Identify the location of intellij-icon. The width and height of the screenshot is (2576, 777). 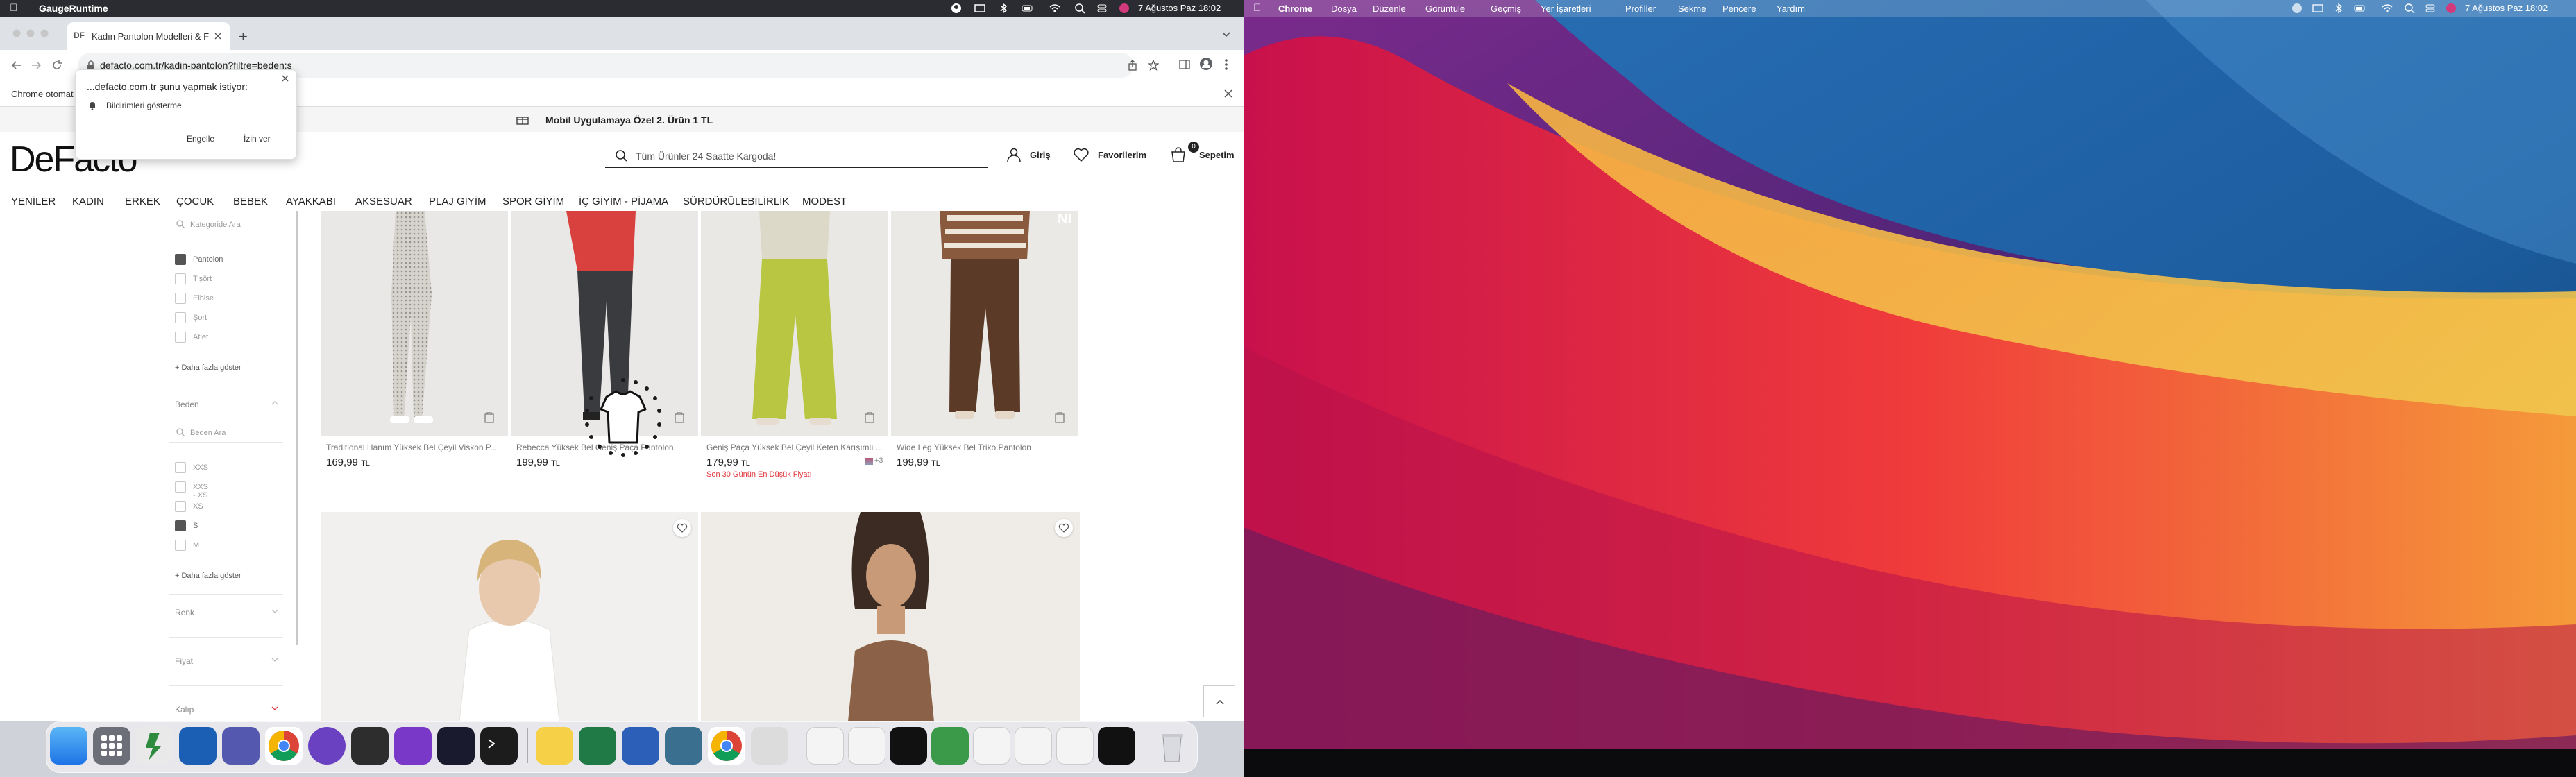
(456, 746).